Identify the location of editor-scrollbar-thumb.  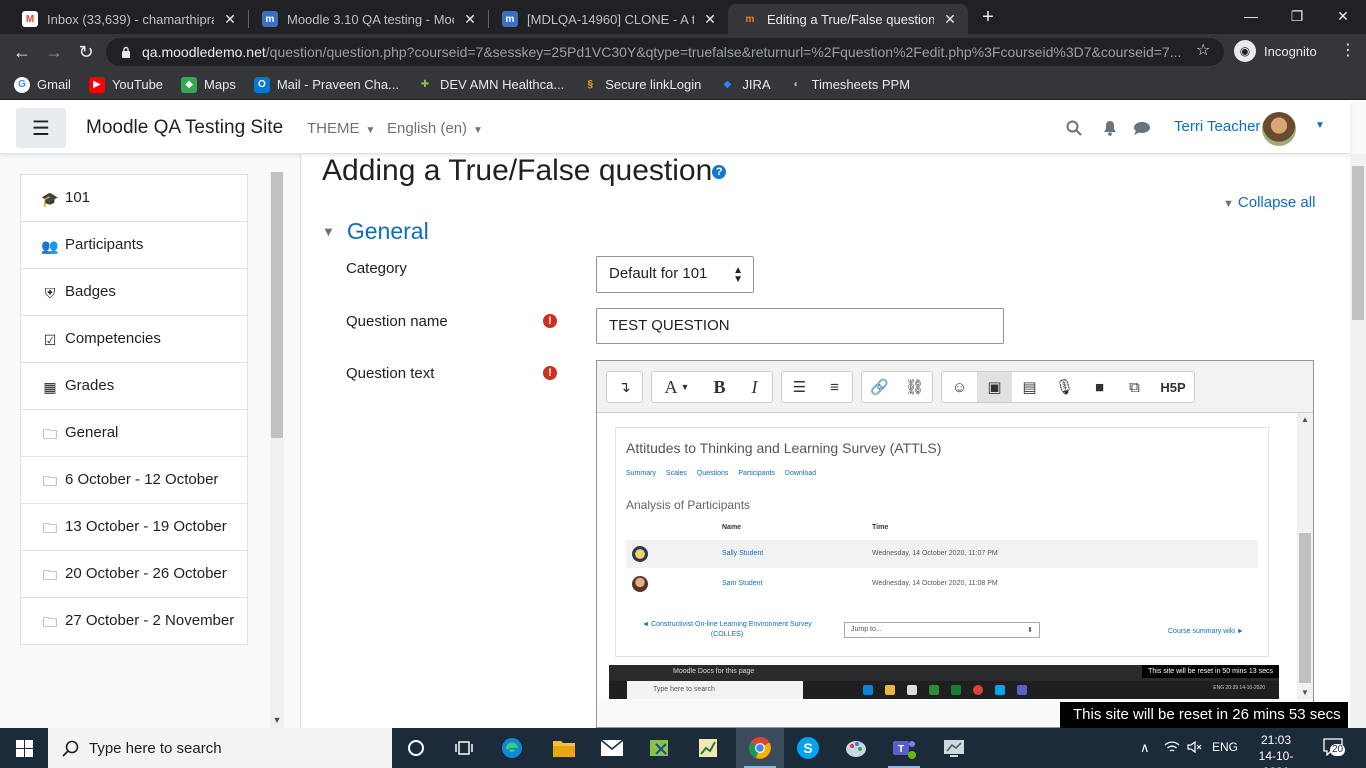
(1305, 608).